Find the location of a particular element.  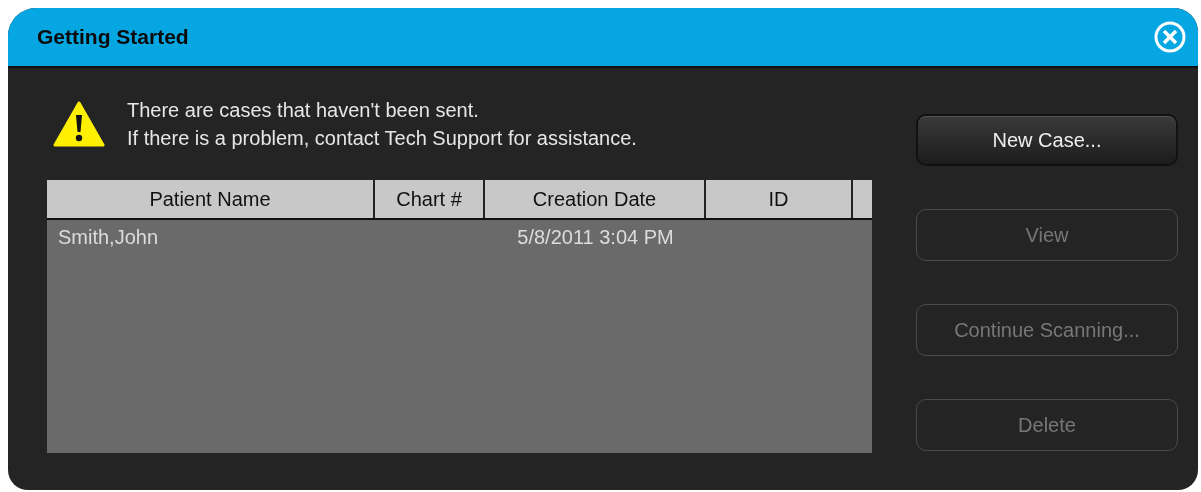

table-cell: 5/8/2011 3:04 PM is located at coordinates (595, 236).